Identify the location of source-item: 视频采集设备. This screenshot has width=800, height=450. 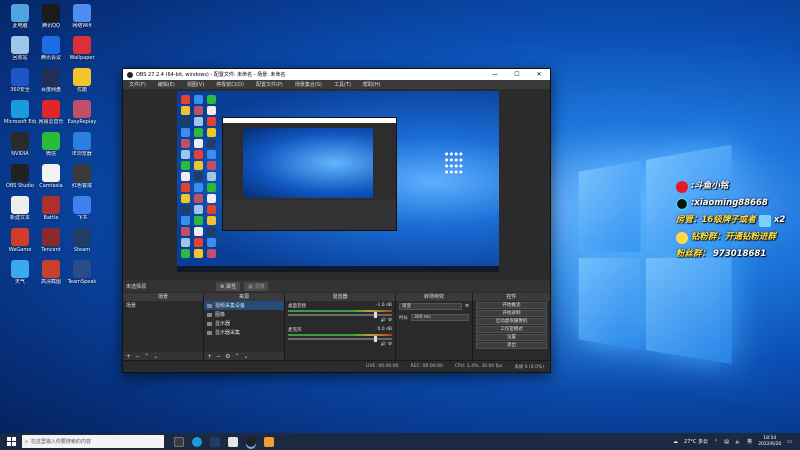
(244, 305).